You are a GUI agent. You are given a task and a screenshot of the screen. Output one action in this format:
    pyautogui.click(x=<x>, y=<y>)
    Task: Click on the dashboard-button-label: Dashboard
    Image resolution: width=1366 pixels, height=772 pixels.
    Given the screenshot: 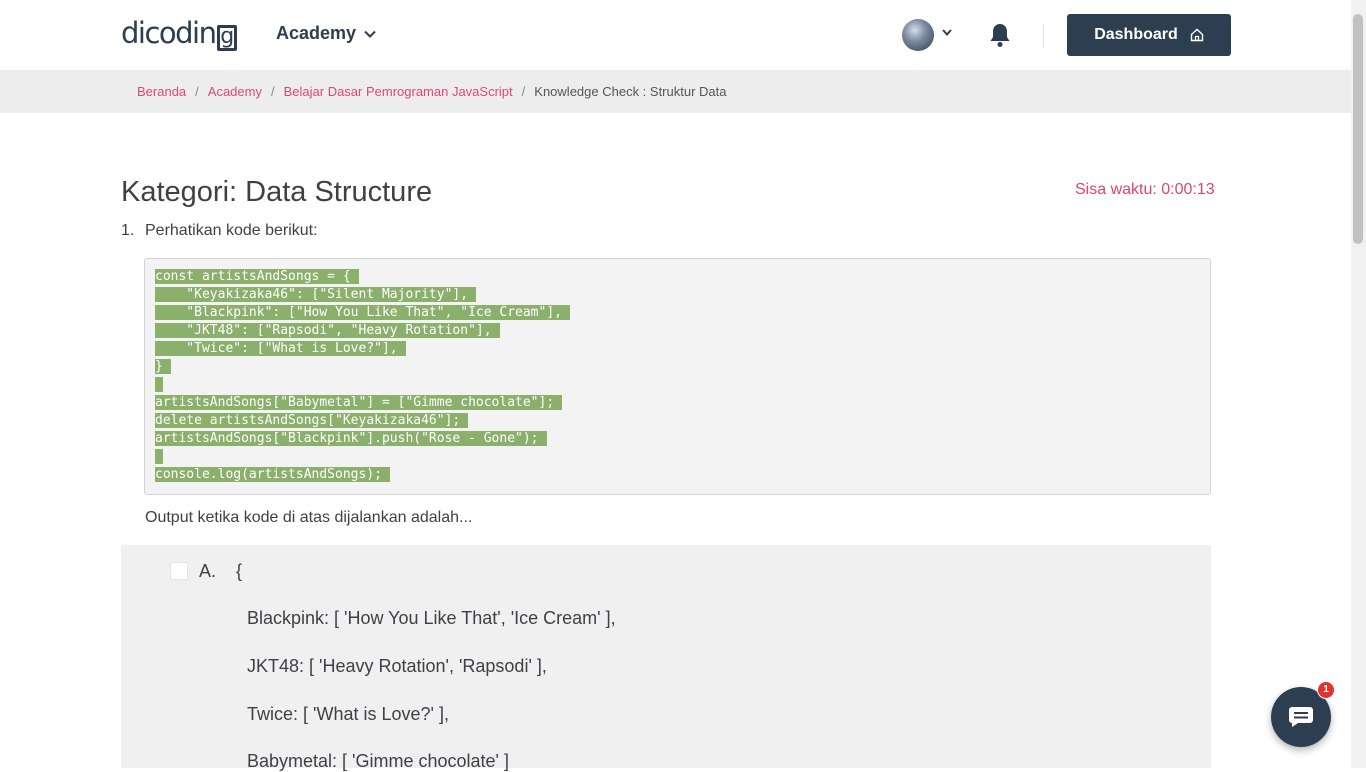 What is the action you would take?
    pyautogui.click(x=1136, y=34)
    